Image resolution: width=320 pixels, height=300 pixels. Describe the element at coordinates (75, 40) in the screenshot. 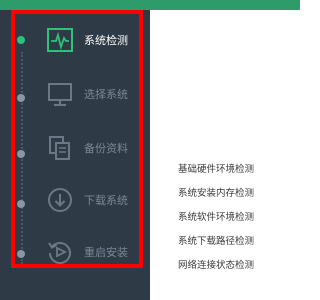

I see `sidebar-item-system-check: 系统检测` at that location.